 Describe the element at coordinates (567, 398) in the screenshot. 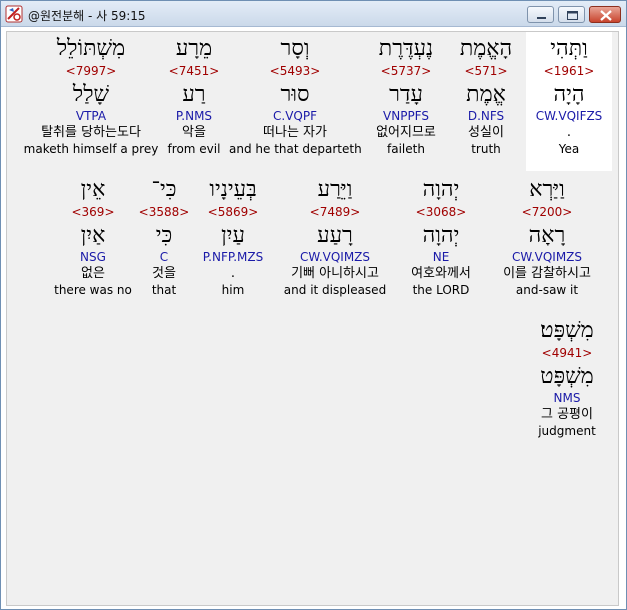

I see `morphology-code: NMS` at that location.